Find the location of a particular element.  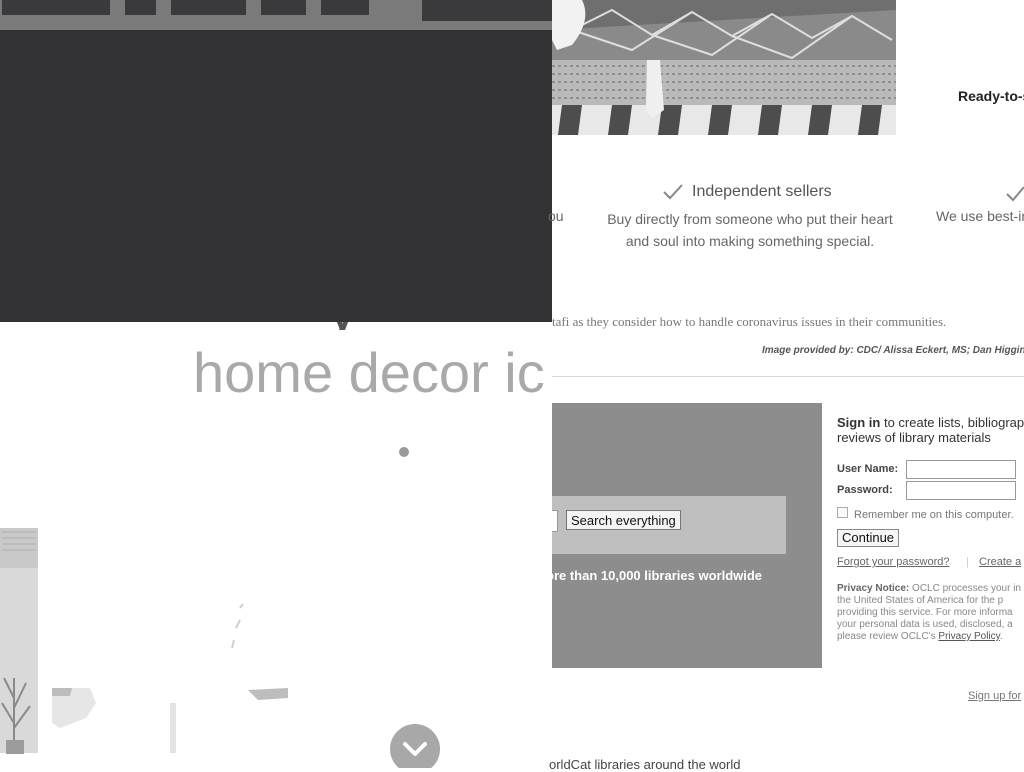

signin-link: Sign in is located at coordinates (858, 422).